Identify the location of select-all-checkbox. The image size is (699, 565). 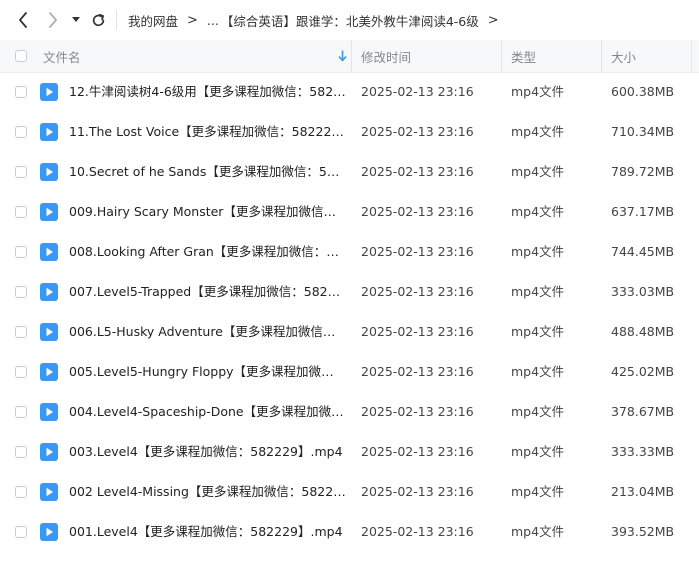
(21, 56).